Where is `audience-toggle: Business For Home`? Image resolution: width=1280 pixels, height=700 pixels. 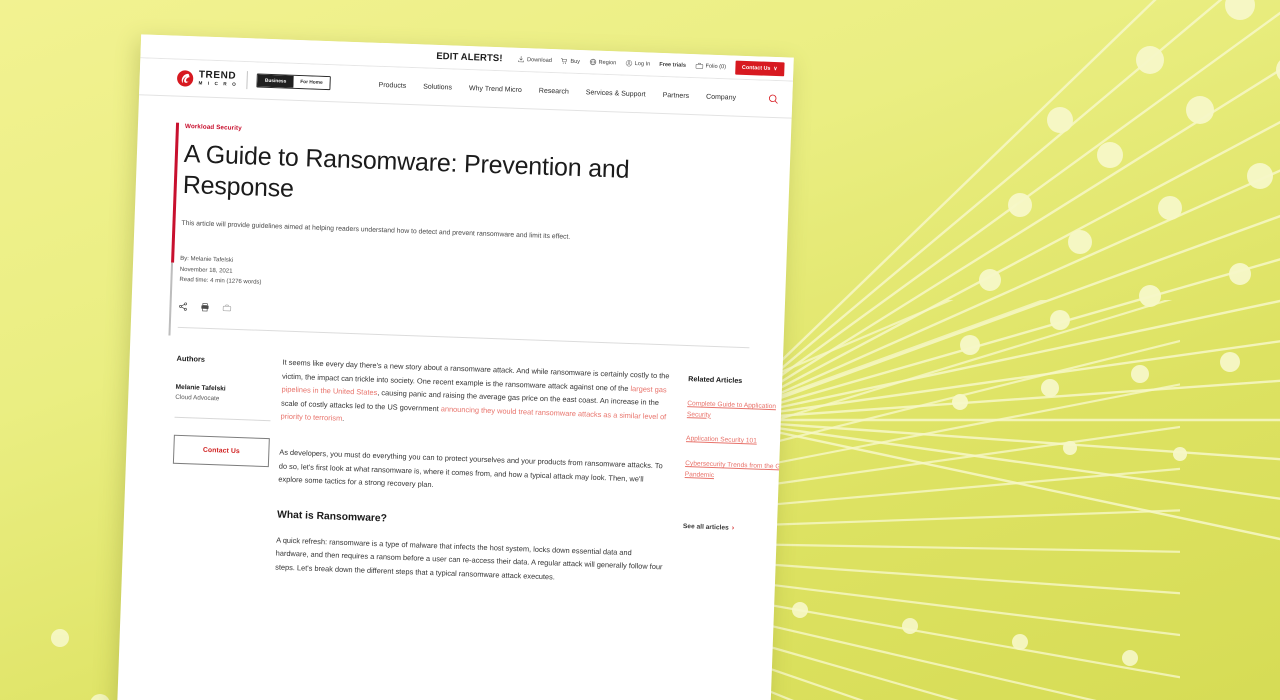
audience-toggle: Business For Home is located at coordinates (293, 82).